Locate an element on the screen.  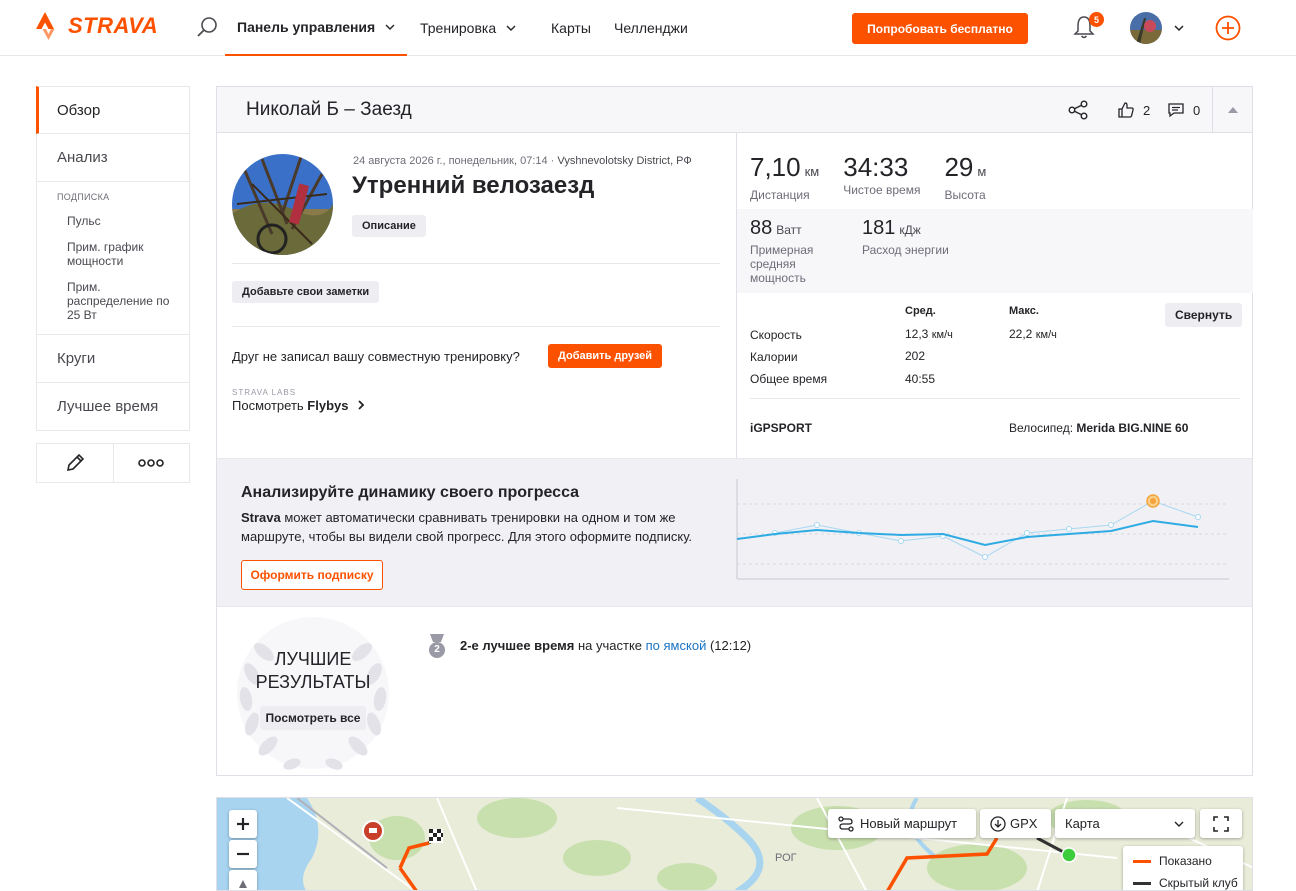
collapse-stats-button: Свернуть is located at coordinates (1204, 315).